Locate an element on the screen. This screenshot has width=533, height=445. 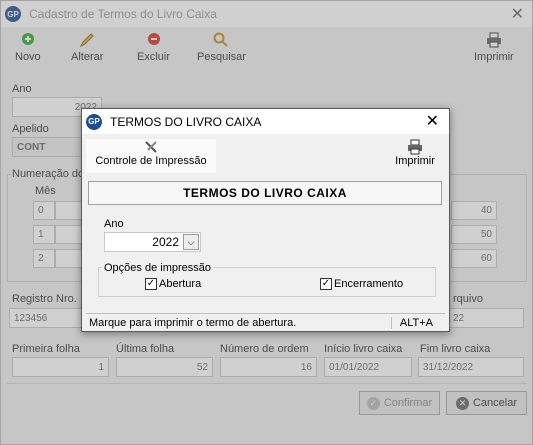
tab-controle-impressao: Controle de Impressão is located at coordinates (151, 156).